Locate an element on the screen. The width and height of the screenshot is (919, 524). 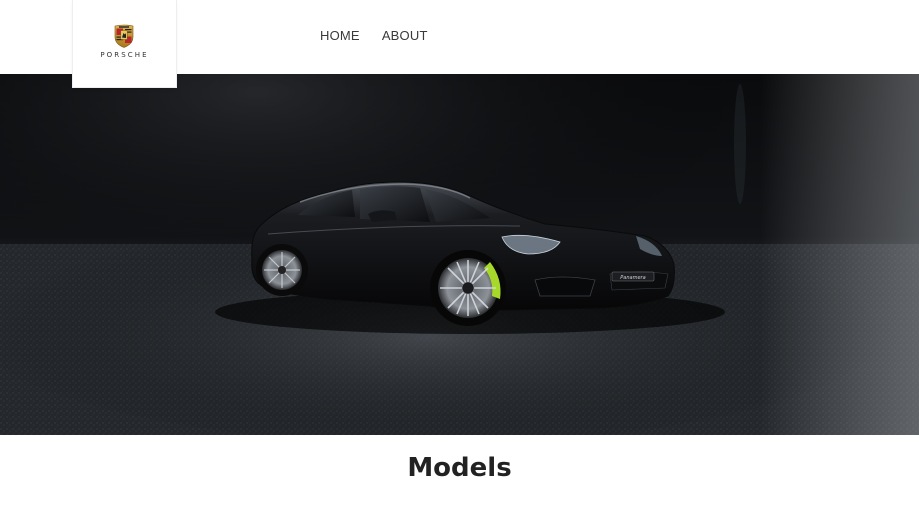
front-wheel is located at coordinates (468, 288).